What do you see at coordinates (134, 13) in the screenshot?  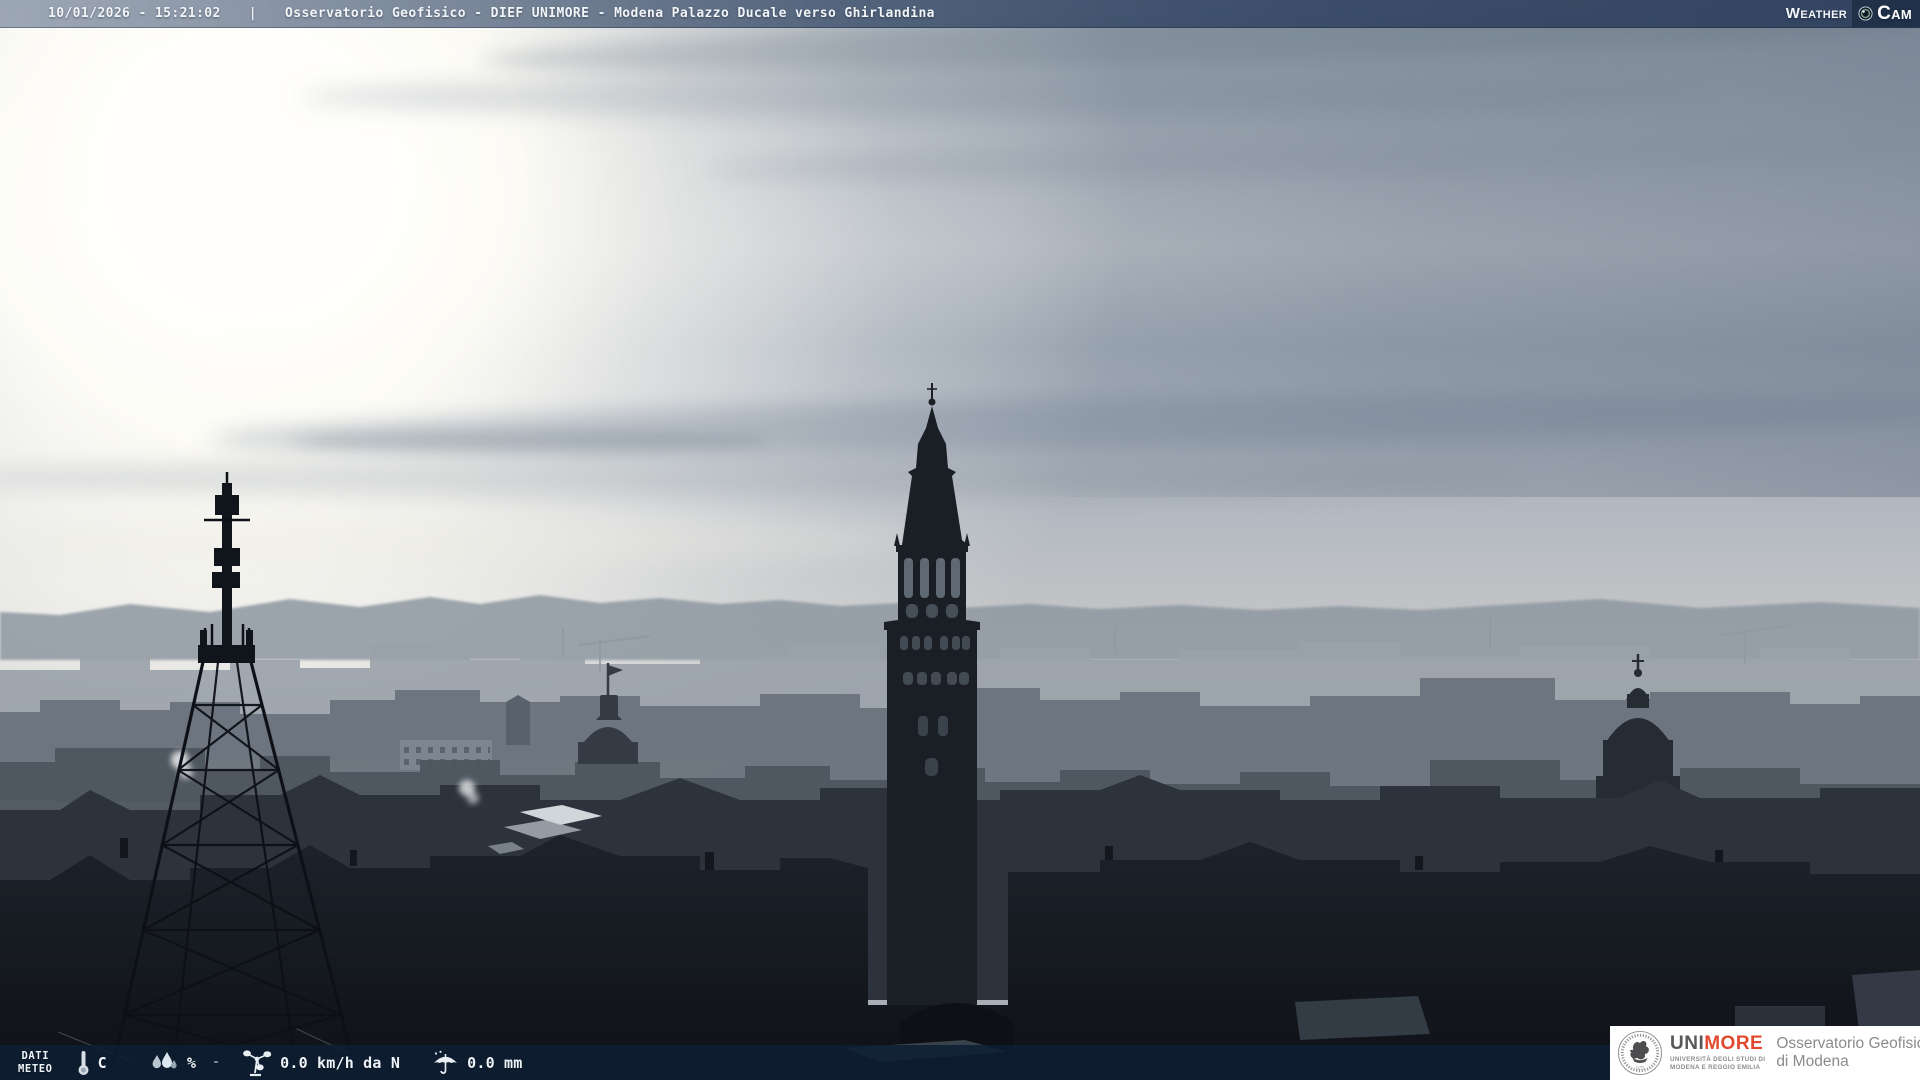 I see `timestamp: 10/01/2026 - 15:21:02` at bounding box center [134, 13].